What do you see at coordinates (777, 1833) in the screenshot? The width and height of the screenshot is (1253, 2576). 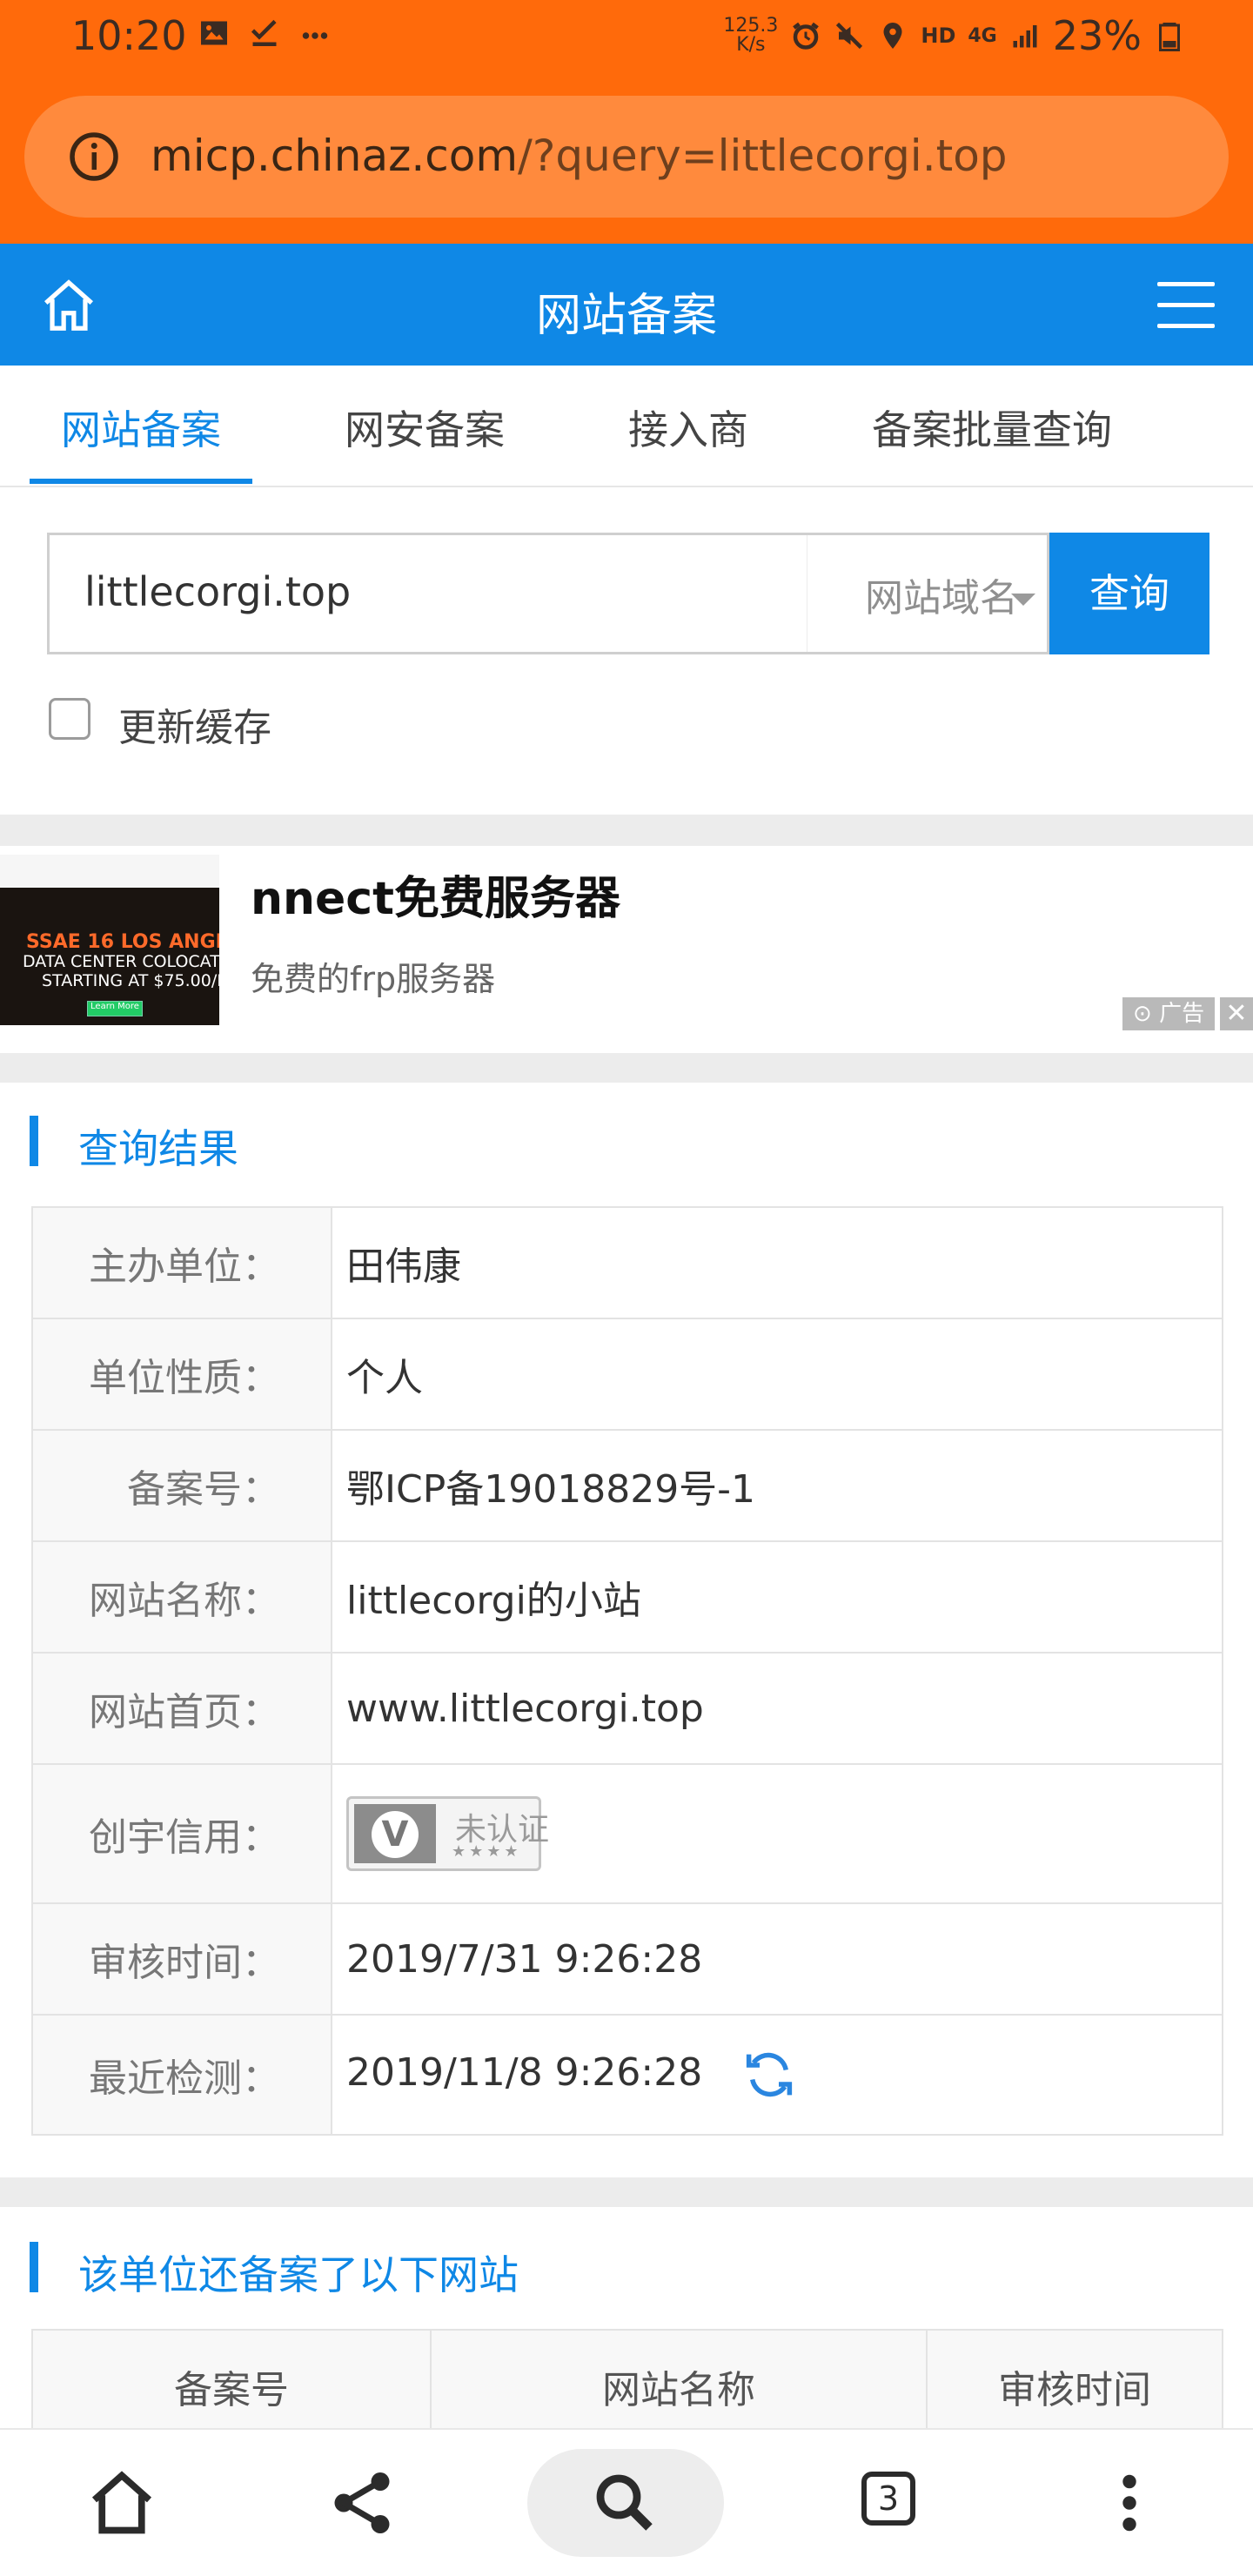 I see `row-value: V 未认证 ★★★★` at bounding box center [777, 1833].